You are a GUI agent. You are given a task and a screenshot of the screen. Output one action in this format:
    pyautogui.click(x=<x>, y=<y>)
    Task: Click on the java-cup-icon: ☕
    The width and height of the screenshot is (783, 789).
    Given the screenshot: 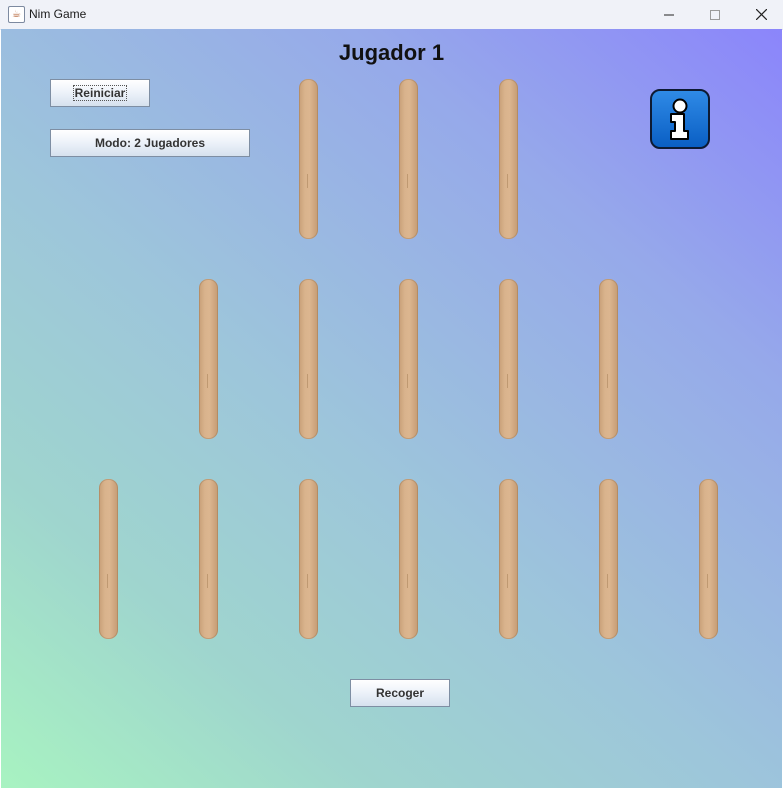 What is the action you would take?
    pyautogui.click(x=16, y=14)
    